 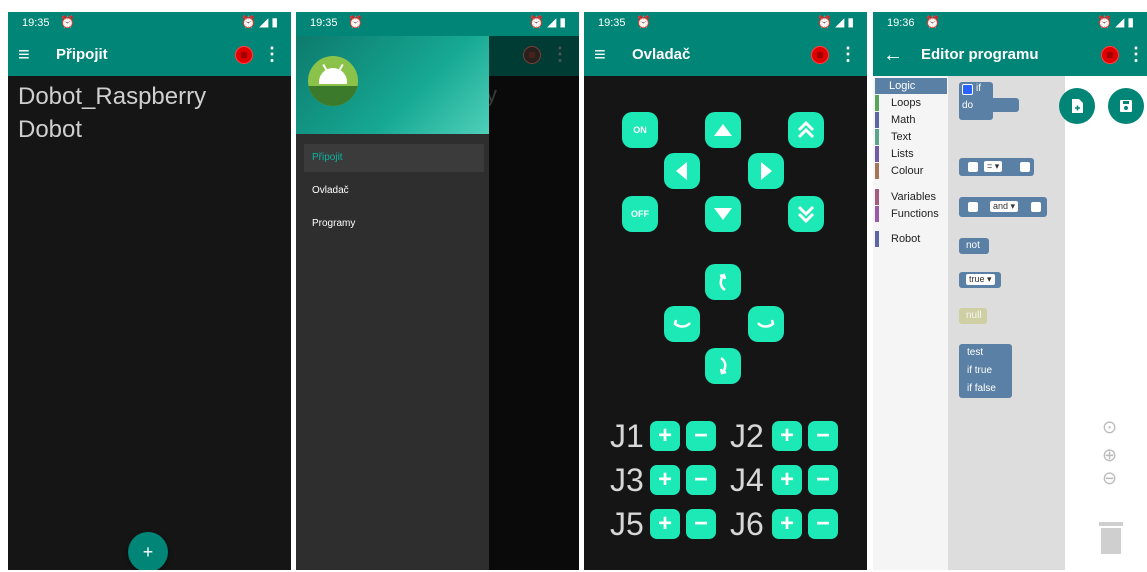 I want to click on j2-plus-button: +, so click(x=787, y=436).